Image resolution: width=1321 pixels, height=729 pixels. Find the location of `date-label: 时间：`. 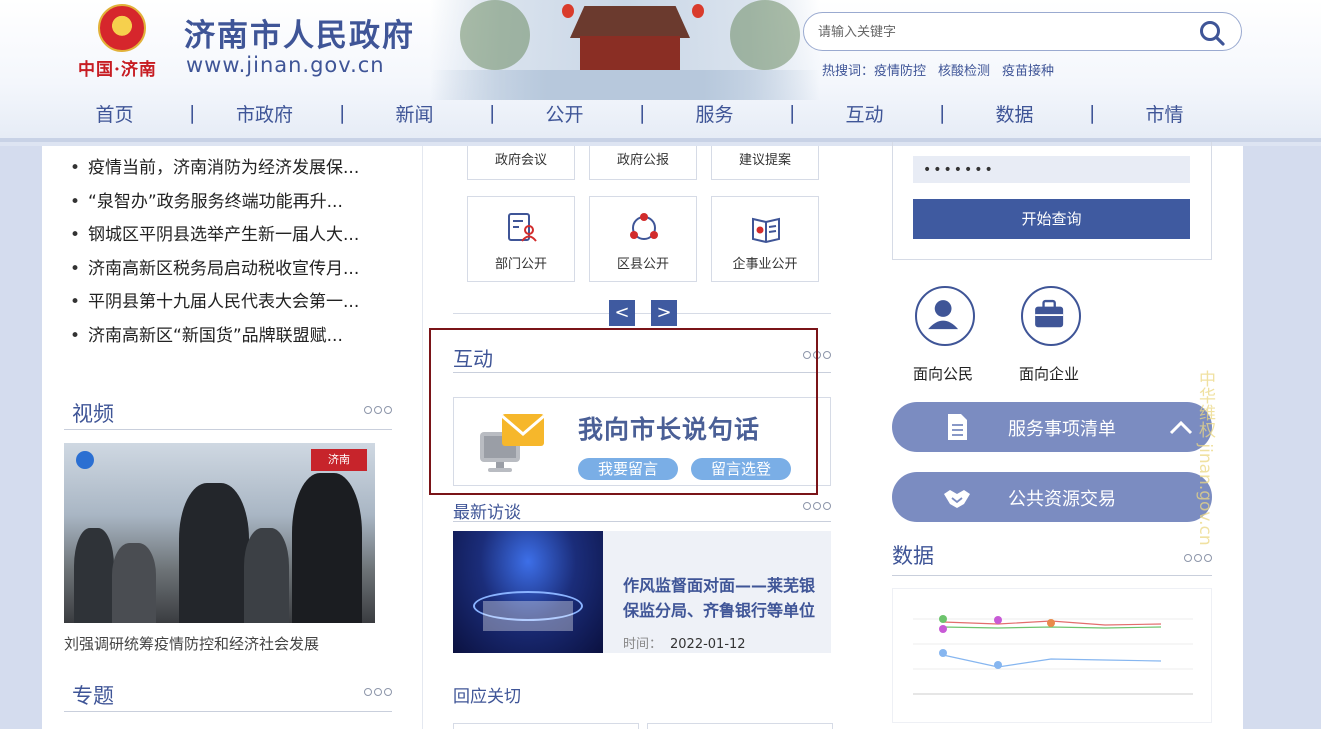

date-label: 时间： is located at coordinates (643, 644).